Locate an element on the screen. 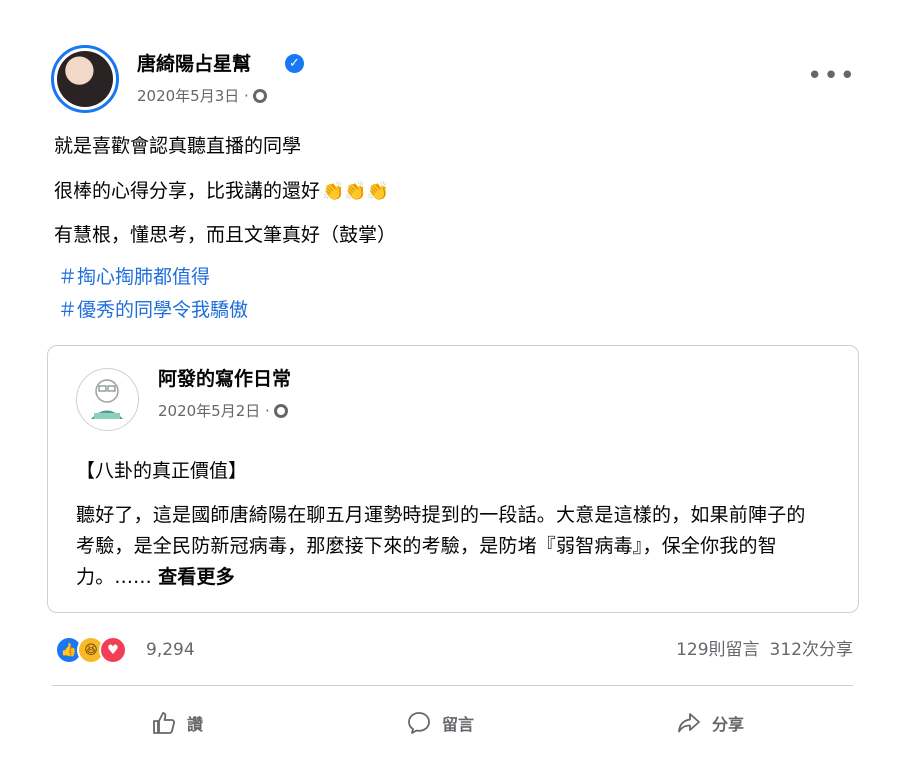 This screenshot has width=908, height=772. clapping-hands-icon: 👏👏👏 is located at coordinates (356, 191).